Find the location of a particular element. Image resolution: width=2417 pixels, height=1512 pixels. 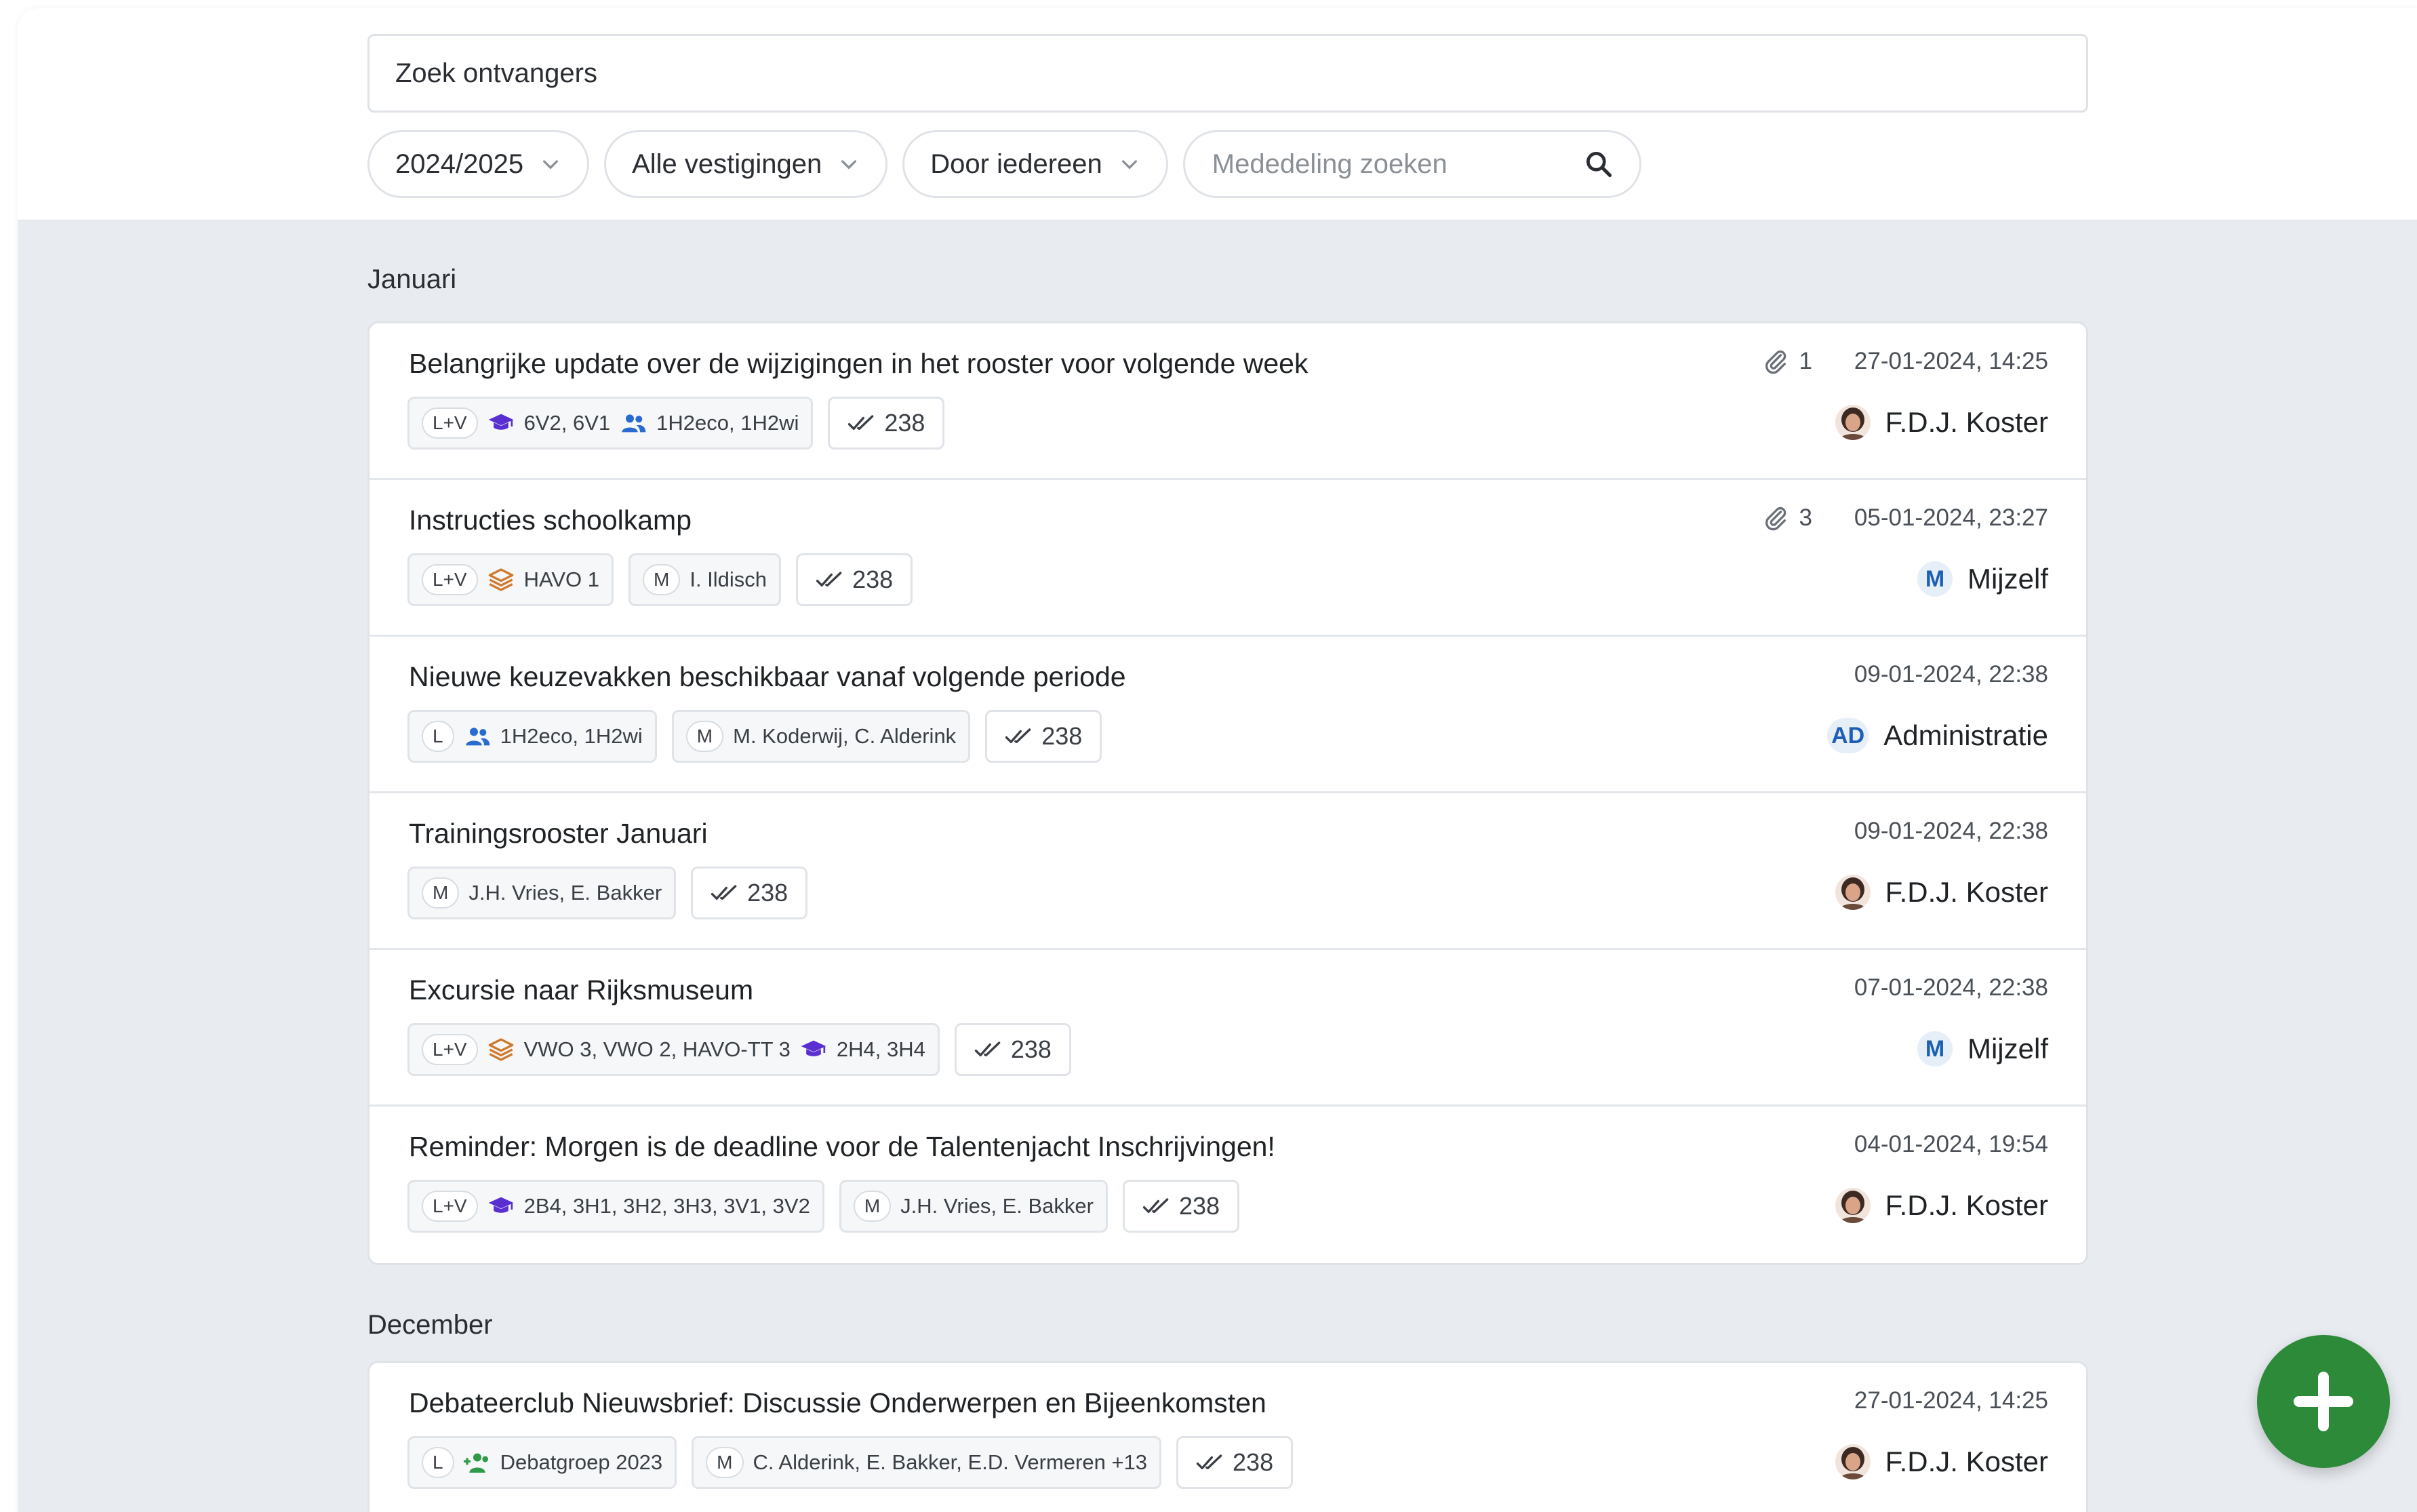

recipient-tag: L Debatgroep 2023 is located at coordinates (542, 1463).